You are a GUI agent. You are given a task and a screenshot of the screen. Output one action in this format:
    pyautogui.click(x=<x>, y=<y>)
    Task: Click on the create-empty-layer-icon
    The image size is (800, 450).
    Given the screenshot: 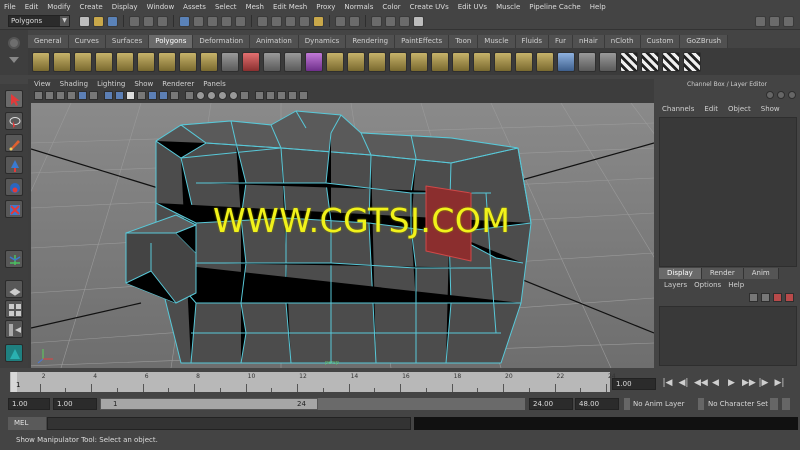 What is the action you would take?
    pyautogui.click(x=777, y=297)
    